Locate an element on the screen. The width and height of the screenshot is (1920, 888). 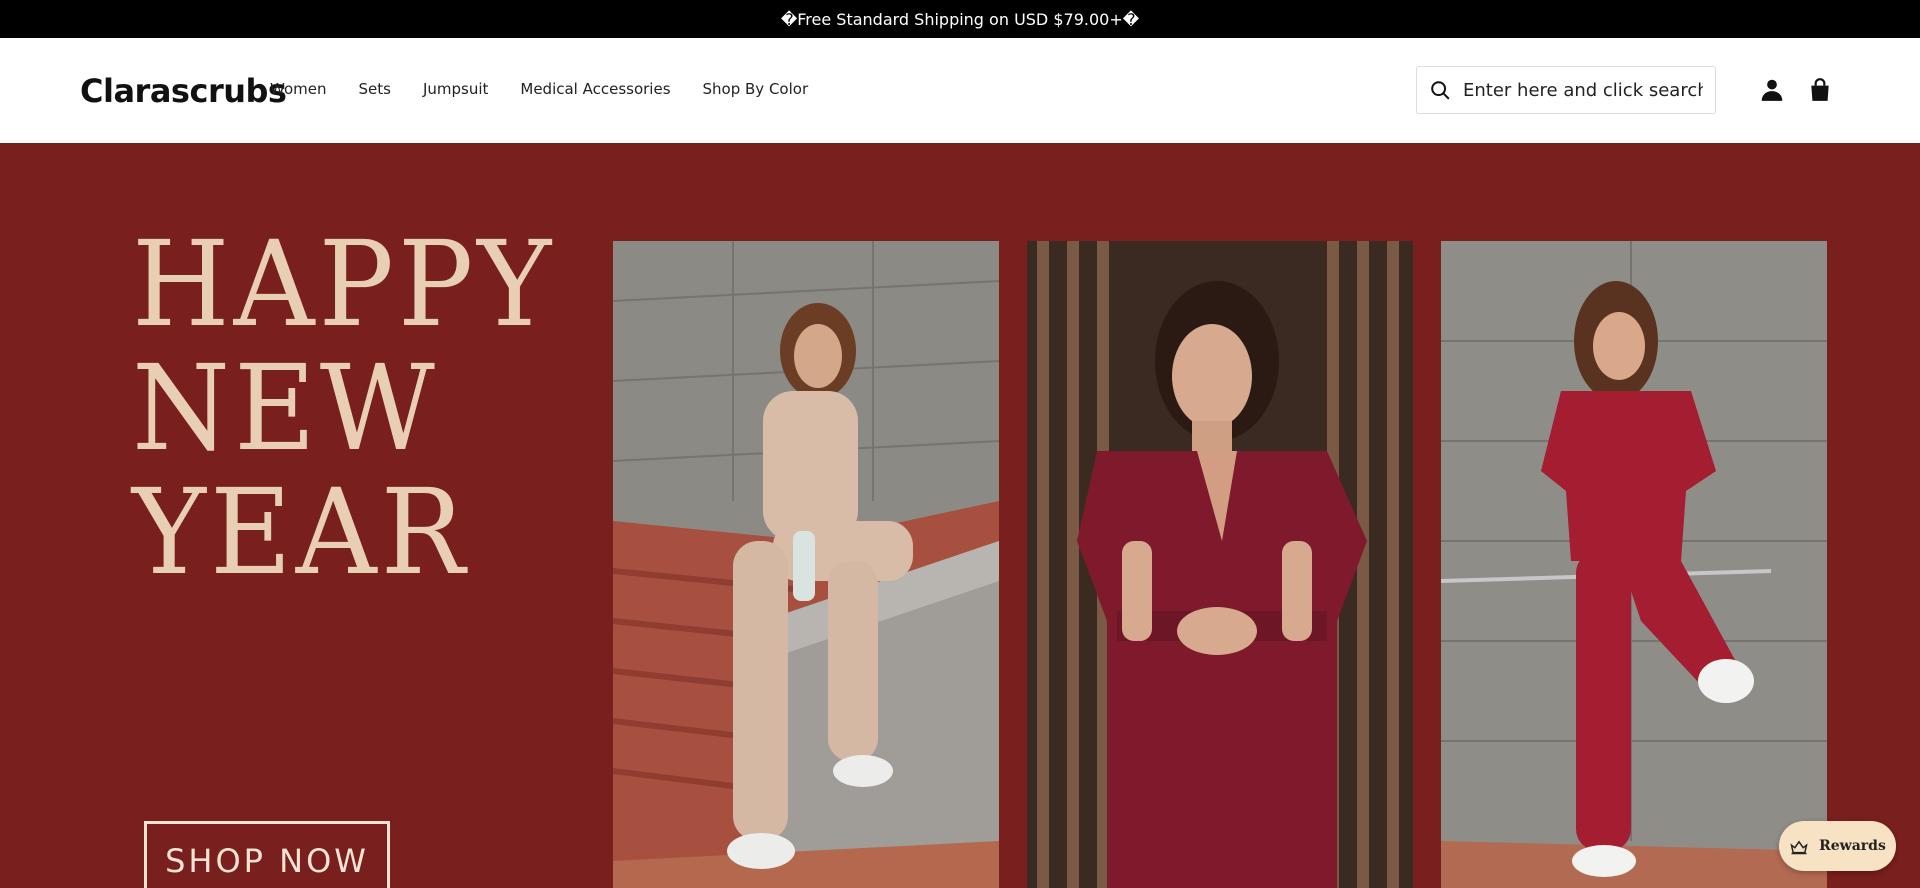
announcement-text: �Free Standard Shipping on USD $79.00+� is located at coordinates (960, 19).